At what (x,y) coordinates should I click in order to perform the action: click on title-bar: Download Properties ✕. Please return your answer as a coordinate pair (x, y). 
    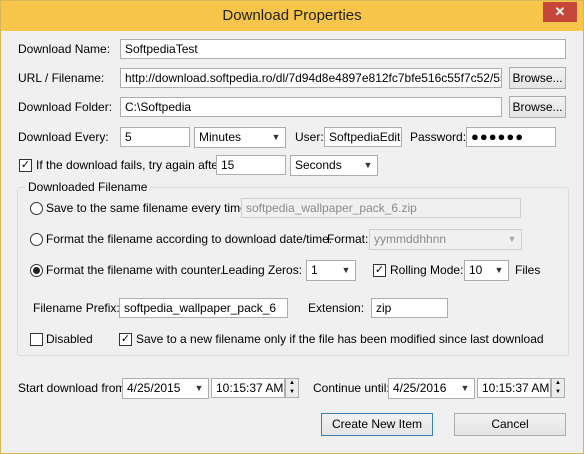
    Looking at the image, I should click on (292, 16).